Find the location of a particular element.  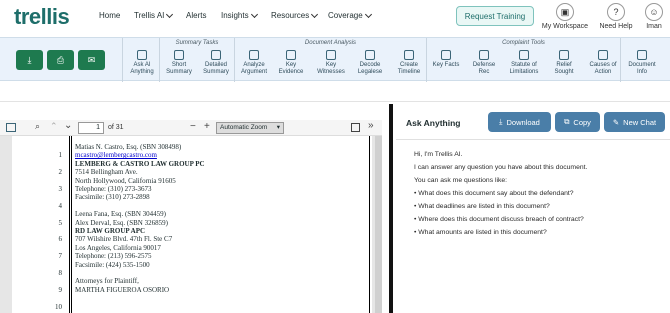

relief-sought-button: Relief Sought is located at coordinates (564, 63).